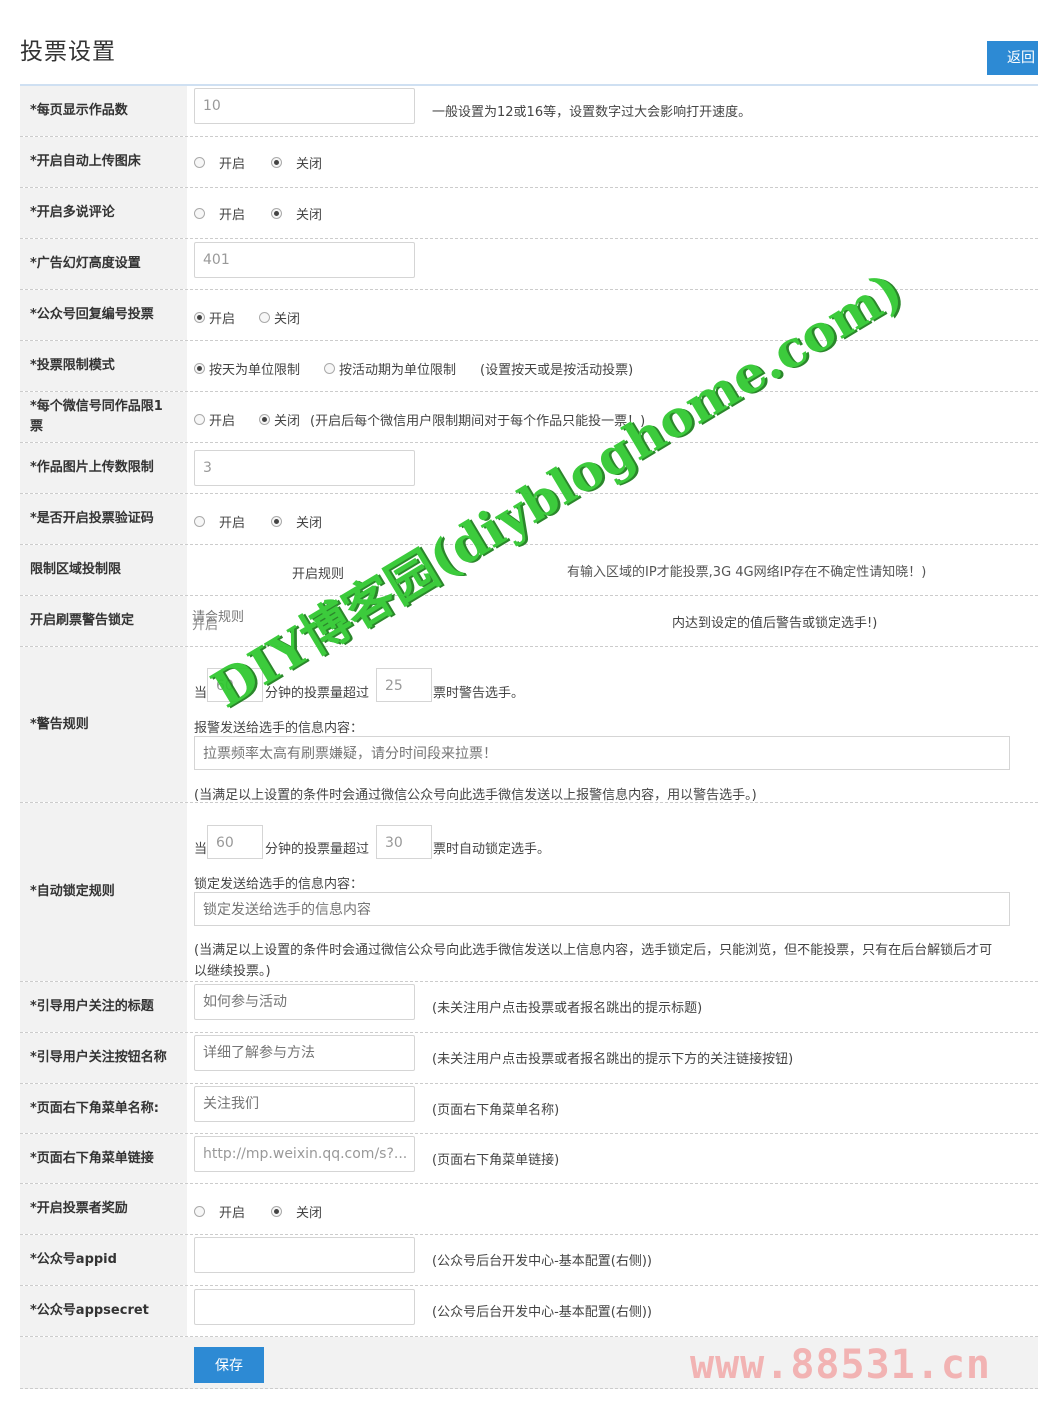  I want to click on lock-middle: 分钟的投票量超过, so click(317, 849).